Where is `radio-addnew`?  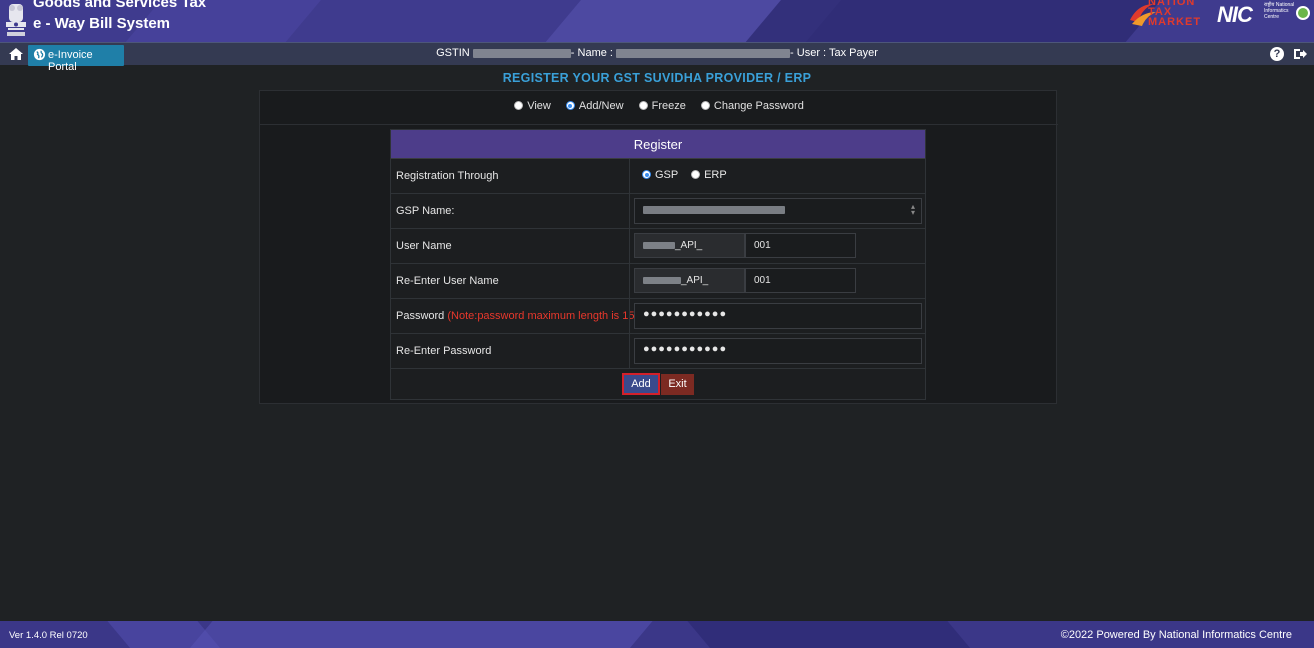 radio-addnew is located at coordinates (570, 105).